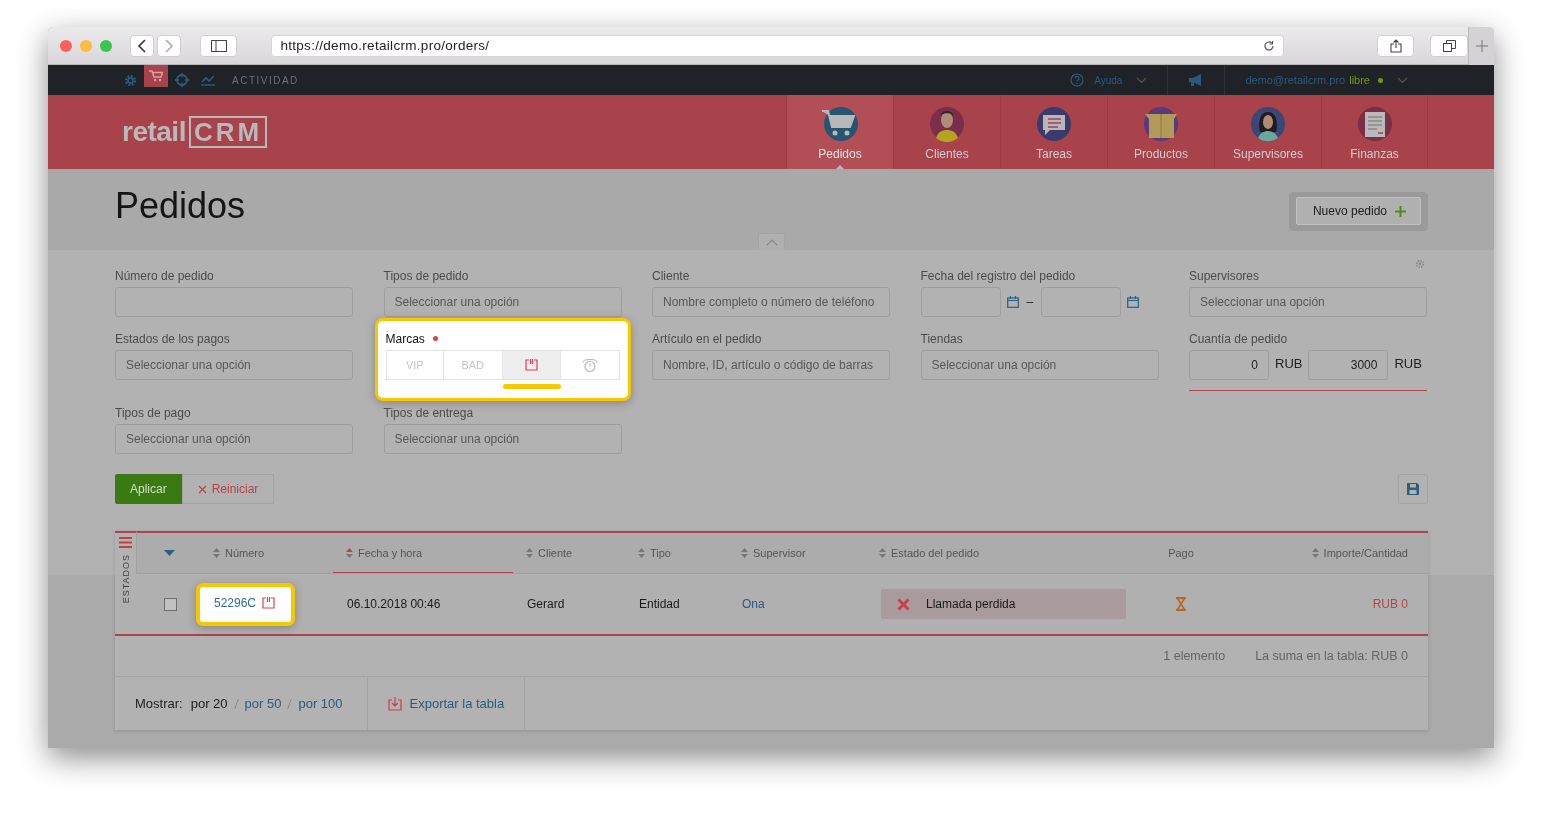  What do you see at coordinates (1348, 365) in the screenshot?
I see `input-field: 3000` at bounding box center [1348, 365].